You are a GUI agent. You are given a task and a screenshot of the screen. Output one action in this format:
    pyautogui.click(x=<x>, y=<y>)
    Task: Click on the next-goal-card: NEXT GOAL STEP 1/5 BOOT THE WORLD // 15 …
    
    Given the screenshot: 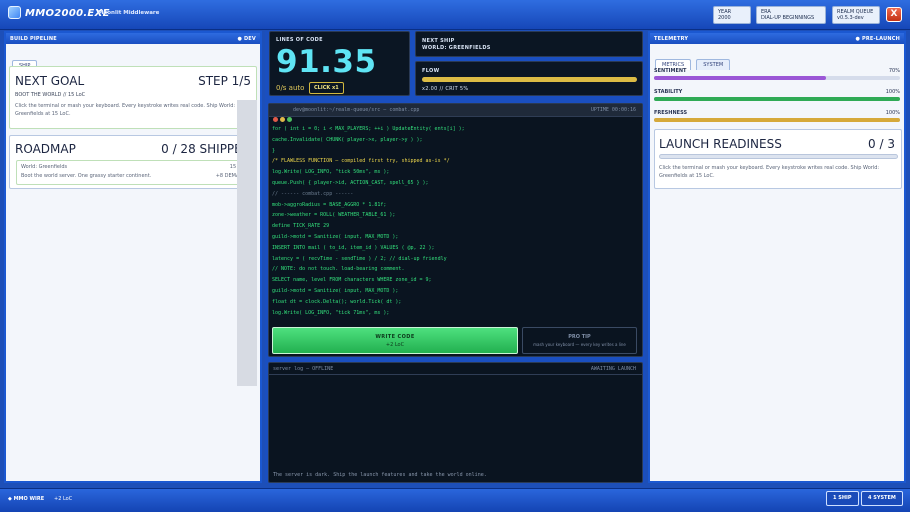 What is the action you would take?
    pyautogui.click(x=133, y=97)
    